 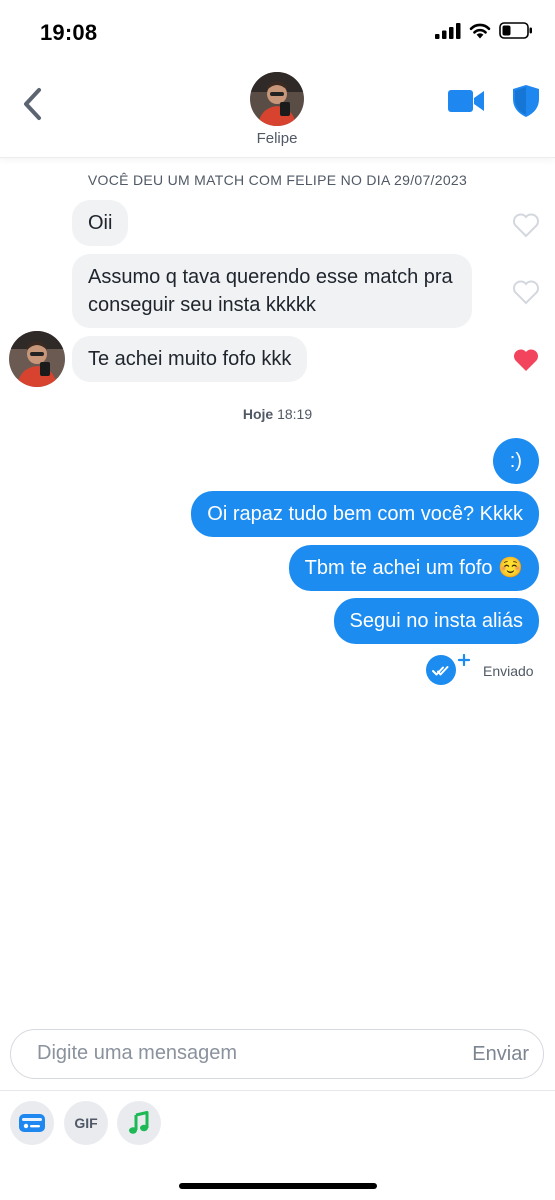 I want to click on send-button: Enviar, so click(x=500, y=1054).